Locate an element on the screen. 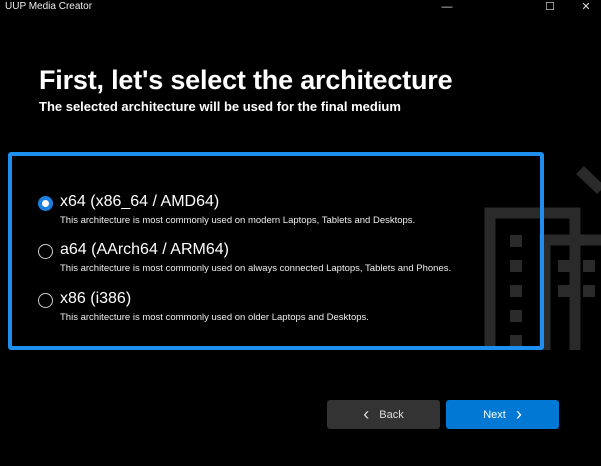 Image resolution: width=601 pixels, height=466 pixels. chevron-left-icon: ‹ is located at coordinates (366, 414).